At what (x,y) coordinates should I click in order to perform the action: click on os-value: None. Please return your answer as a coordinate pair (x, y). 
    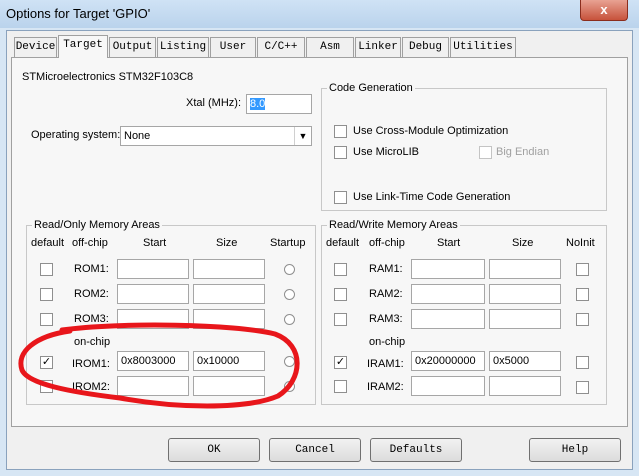
    Looking at the image, I should click on (137, 136).